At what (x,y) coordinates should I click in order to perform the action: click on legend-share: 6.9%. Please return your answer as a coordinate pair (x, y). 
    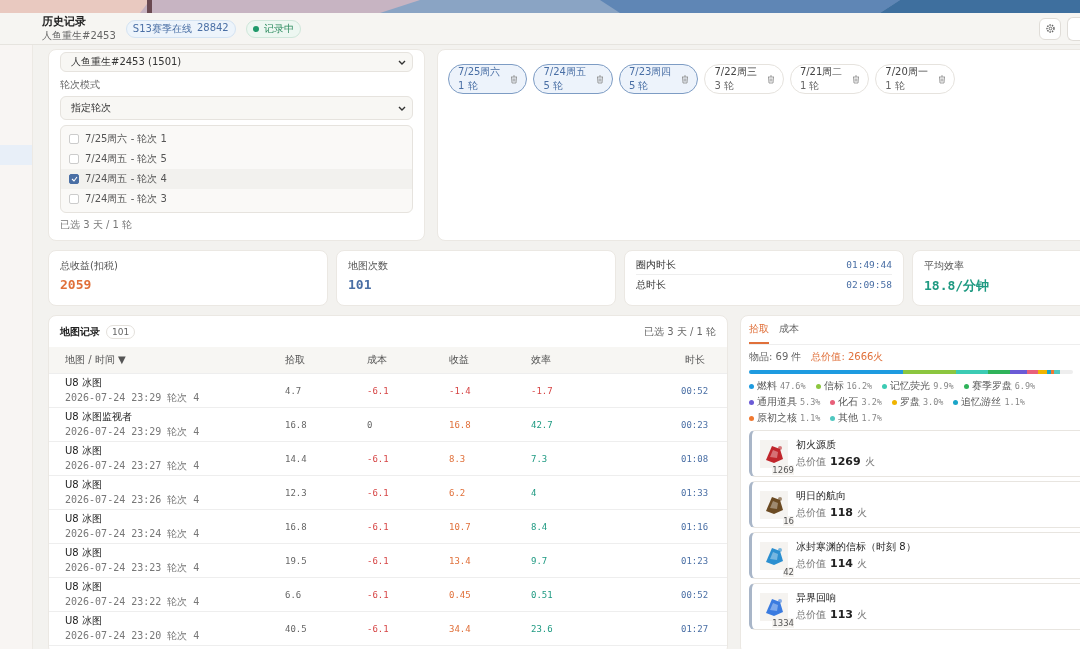
    Looking at the image, I should click on (1025, 386).